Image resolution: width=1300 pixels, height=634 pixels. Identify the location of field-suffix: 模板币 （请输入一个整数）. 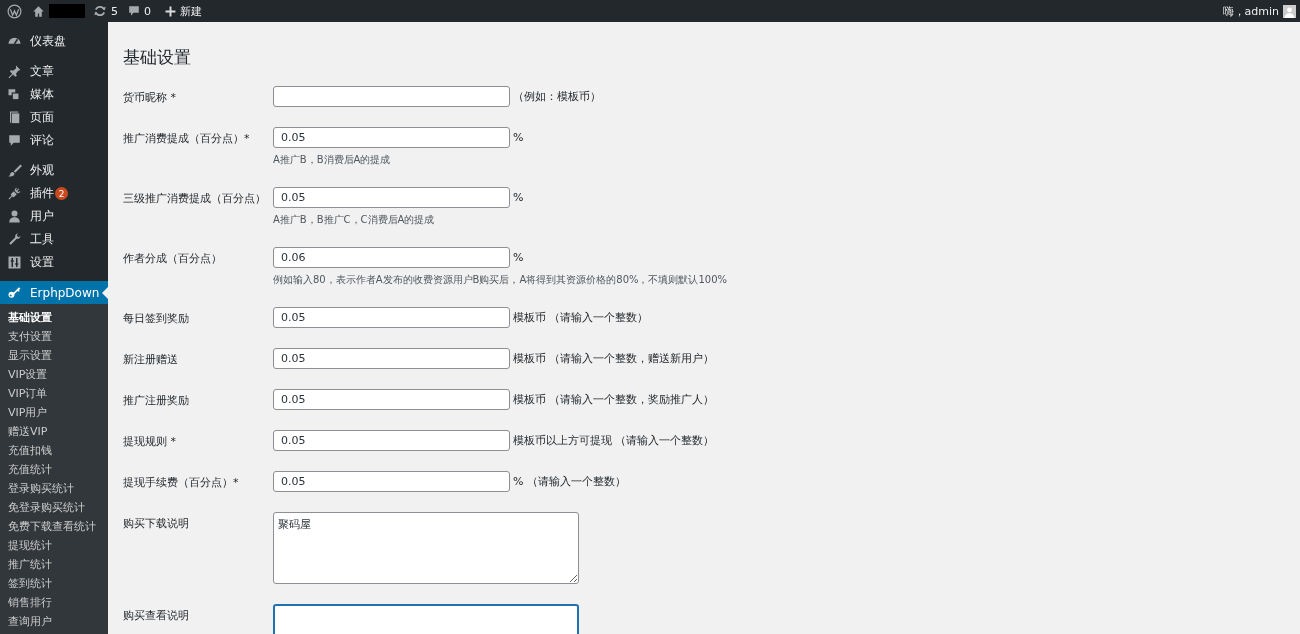
(581, 317).